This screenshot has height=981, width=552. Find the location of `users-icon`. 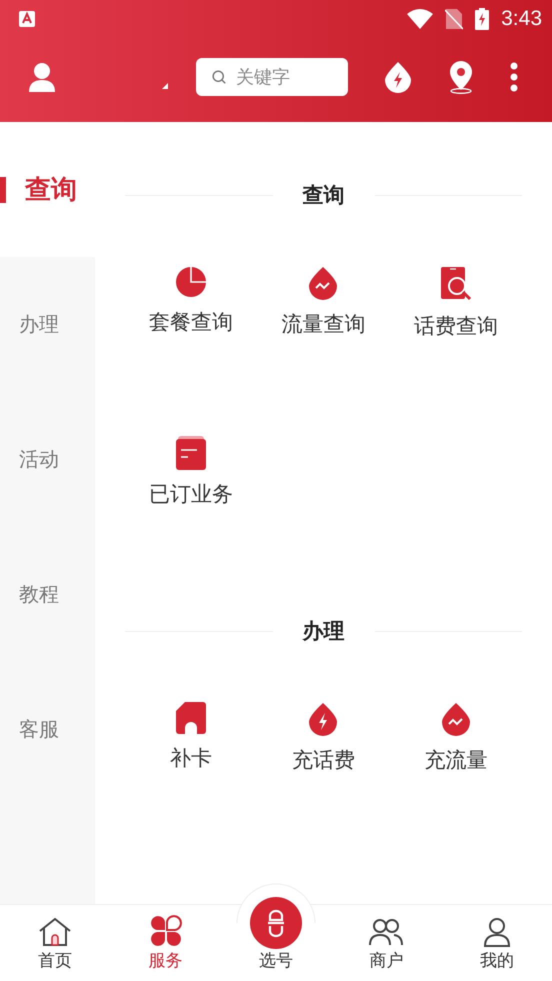

users-icon is located at coordinates (386, 932).